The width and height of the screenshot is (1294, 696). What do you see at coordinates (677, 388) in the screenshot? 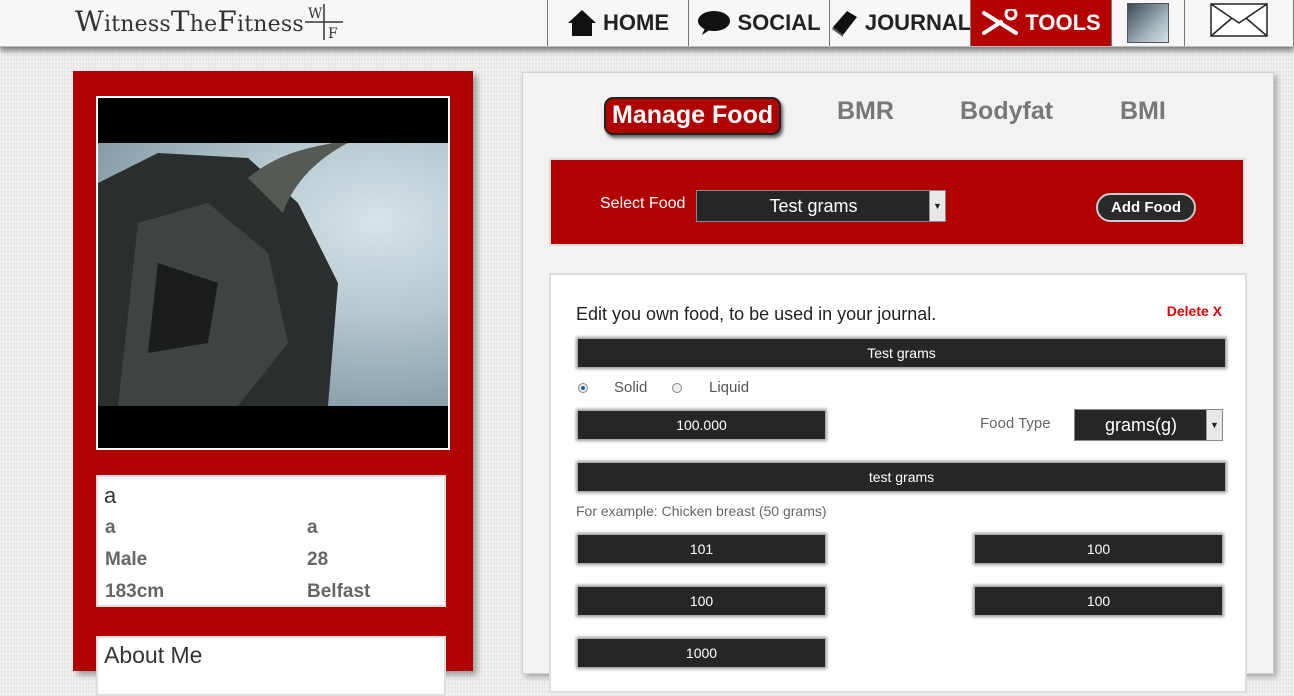
I see `liquid-radio` at bounding box center [677, 388].